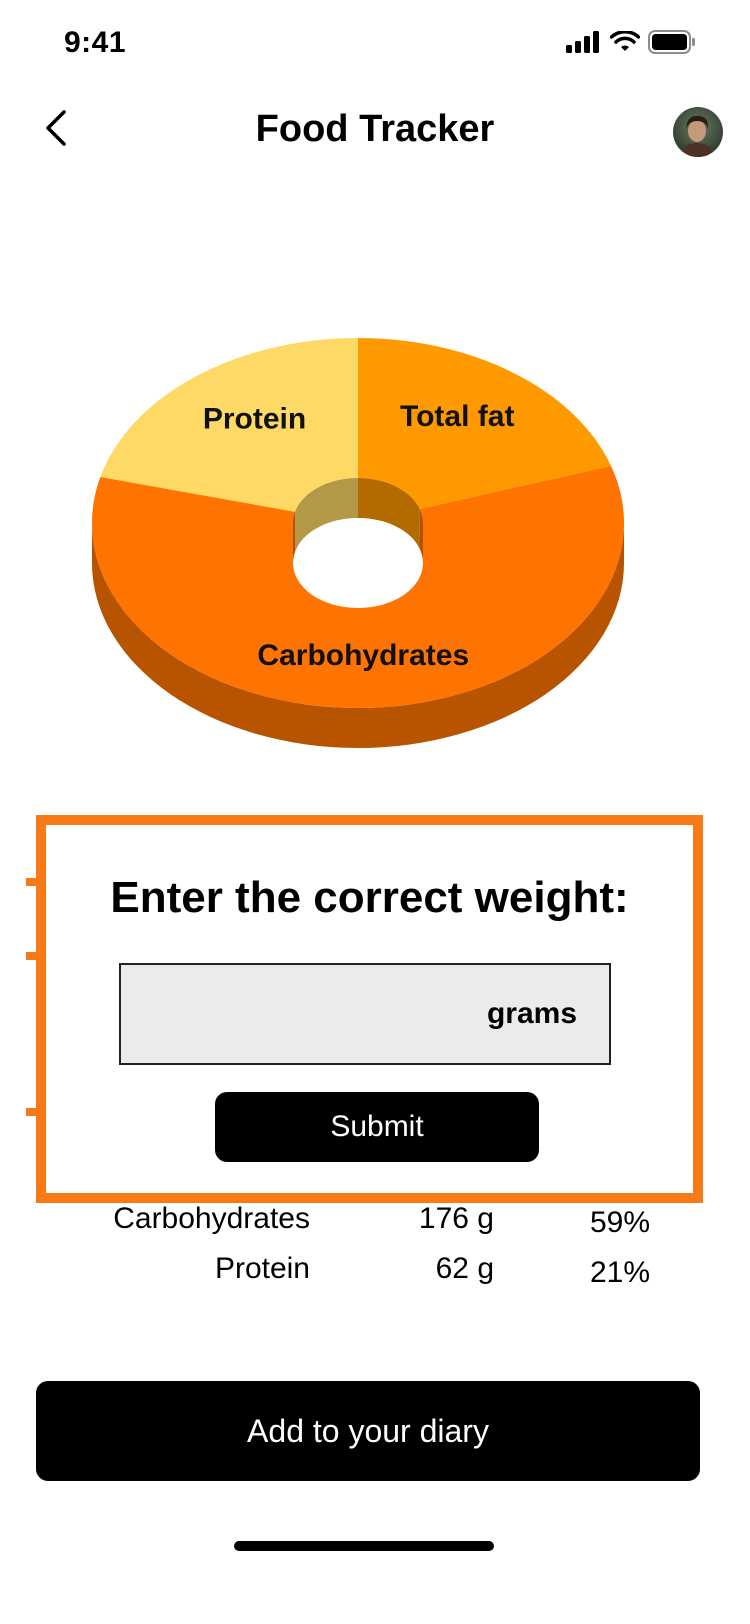  What do you see at coordinates (377, 1127) in the screenshot?
I see `submit-button: Submit` at bounding box center [377, 1127].